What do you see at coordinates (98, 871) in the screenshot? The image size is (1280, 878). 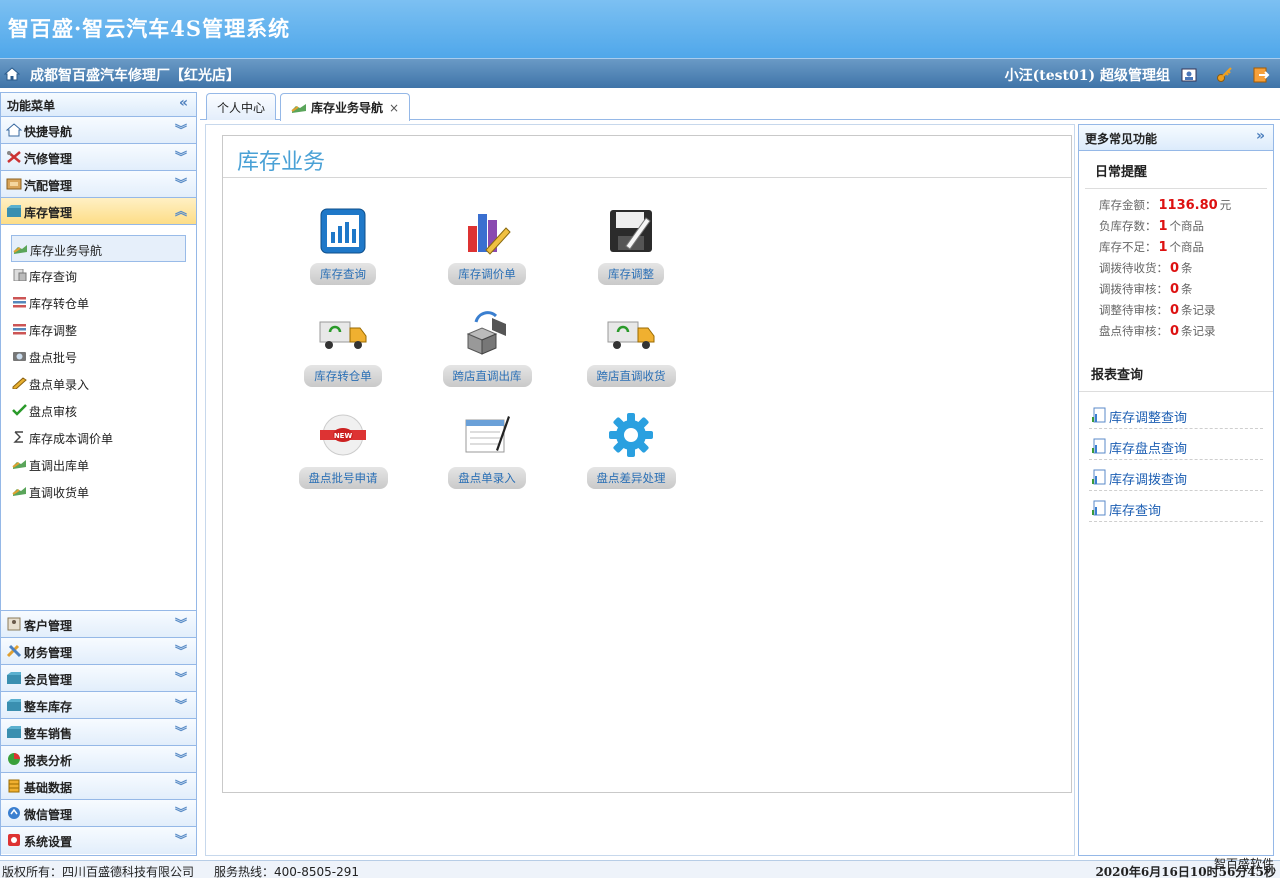 I see `copyright-text: 版权所有：四川百盛德科技有限公司` at bounding box center [98, 871].